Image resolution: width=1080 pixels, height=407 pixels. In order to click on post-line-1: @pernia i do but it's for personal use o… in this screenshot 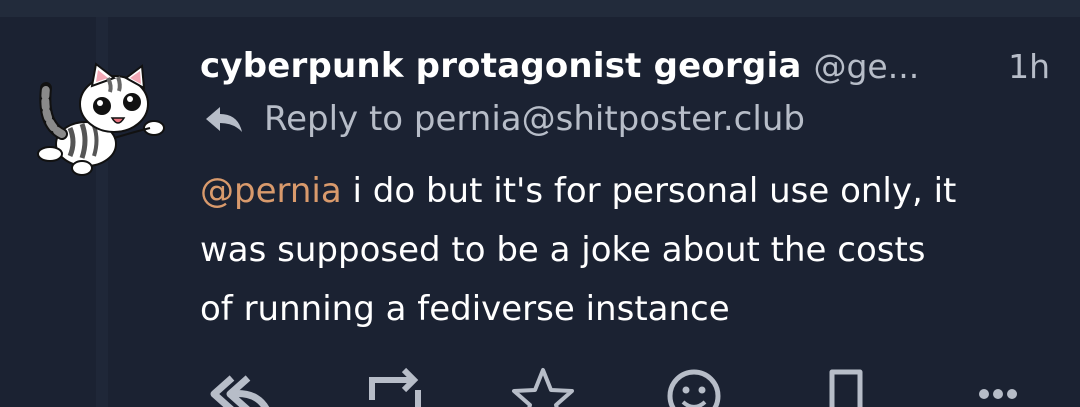, I will do `click(630, 191)`.